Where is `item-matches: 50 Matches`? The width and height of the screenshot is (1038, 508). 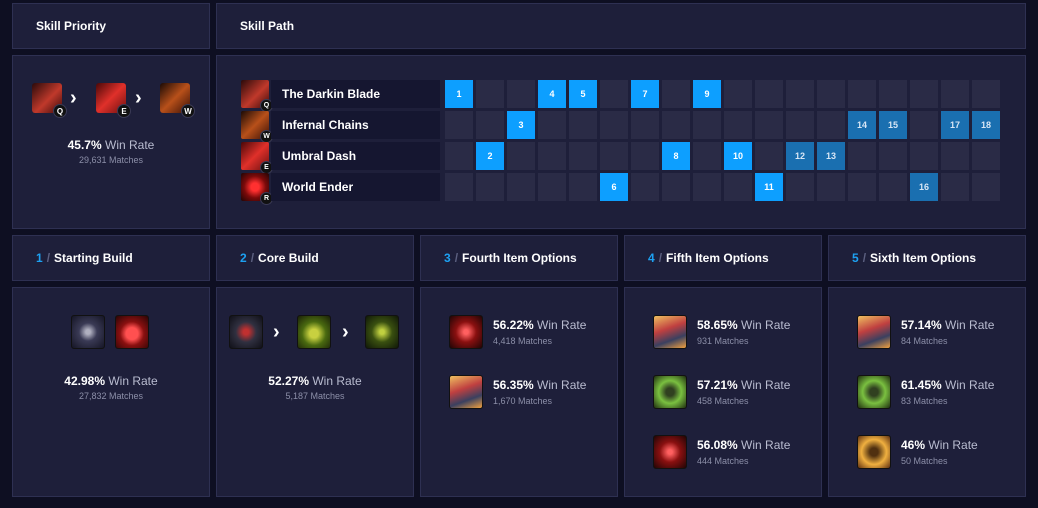 item-matches: 50 Matches is located at coordinates (924, 461).